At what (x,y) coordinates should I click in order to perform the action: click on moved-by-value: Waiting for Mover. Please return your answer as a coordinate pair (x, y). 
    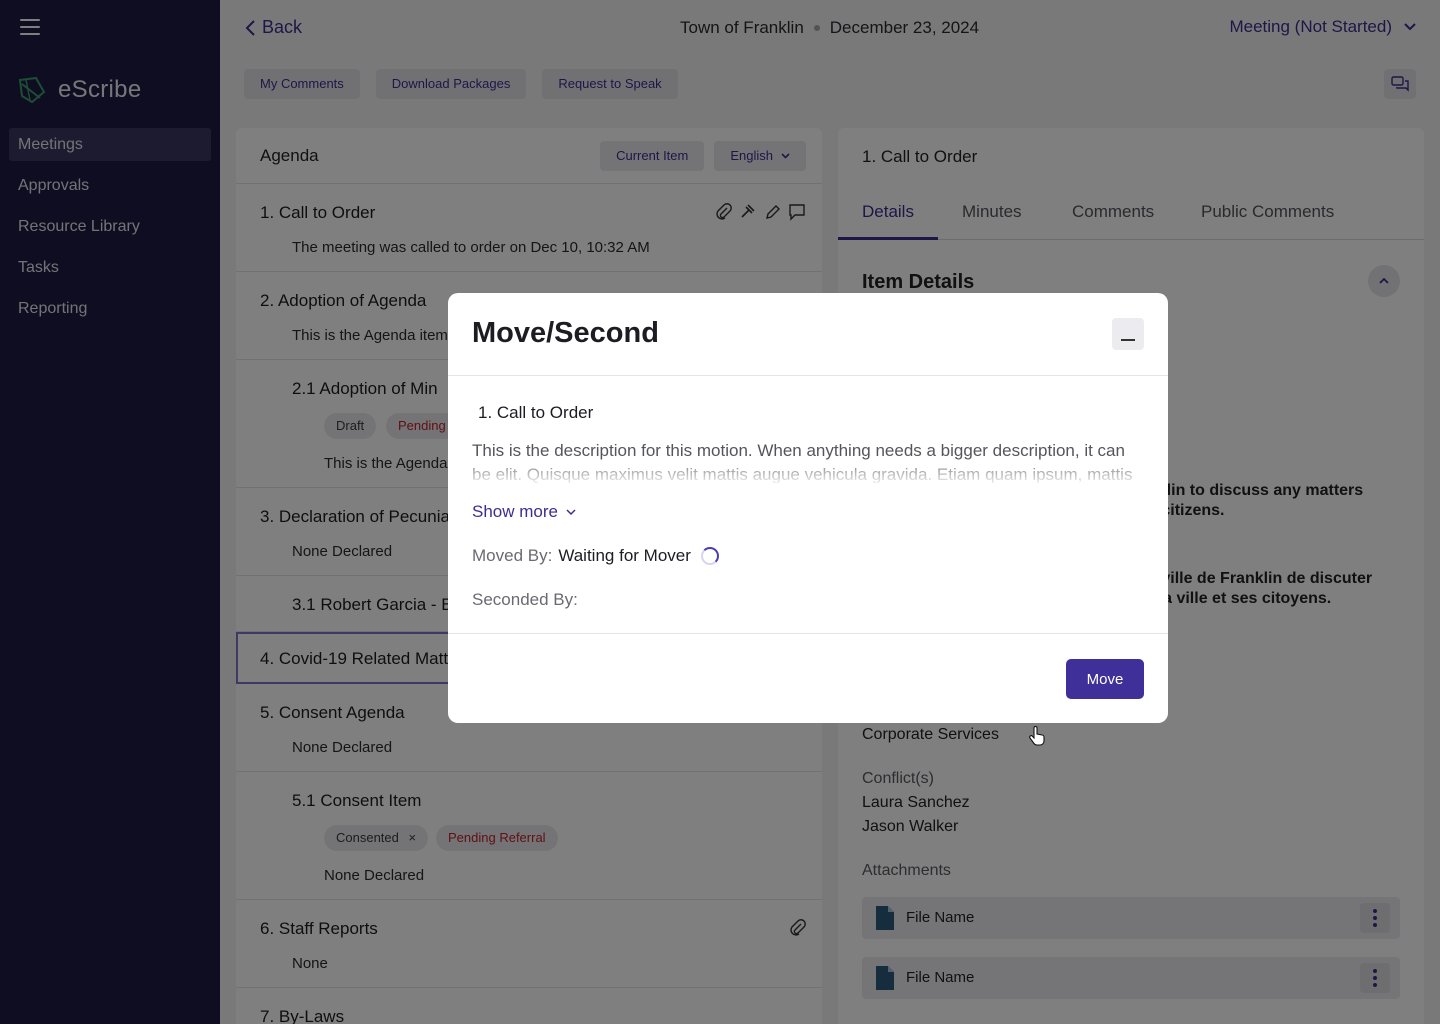
    Looking at the image, I should click on (624, 555).